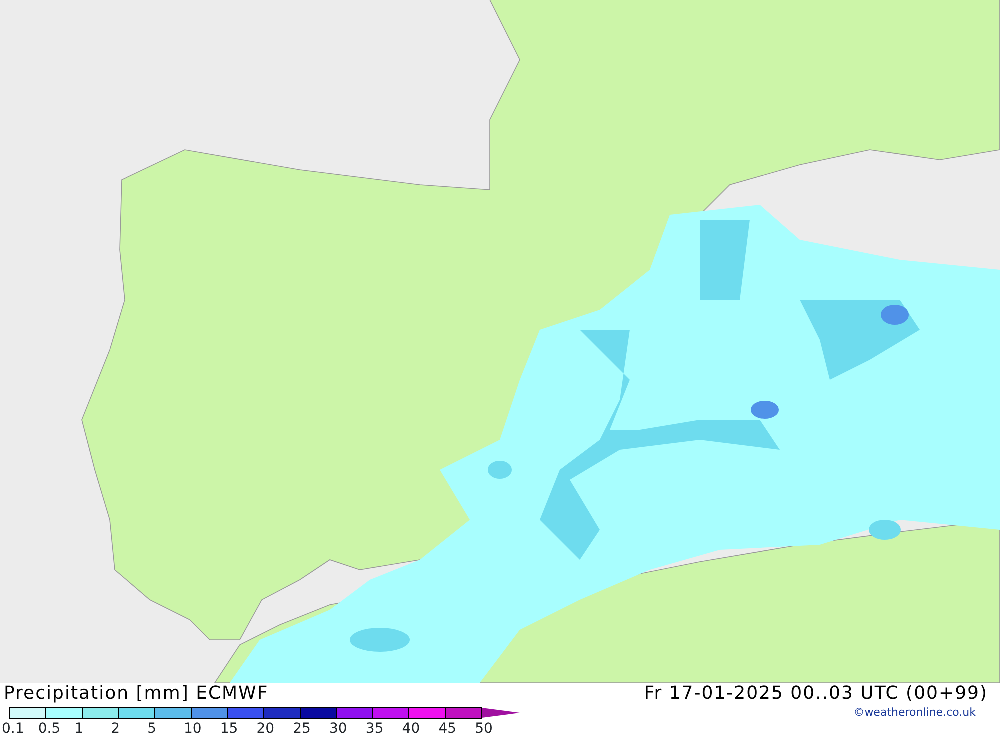 This screenshot has width=1000, height=733. Describe the element at coordinates (915, 713) in the screenshot. I see `copyright-link: ©weatheronline.co.uk` at that location.